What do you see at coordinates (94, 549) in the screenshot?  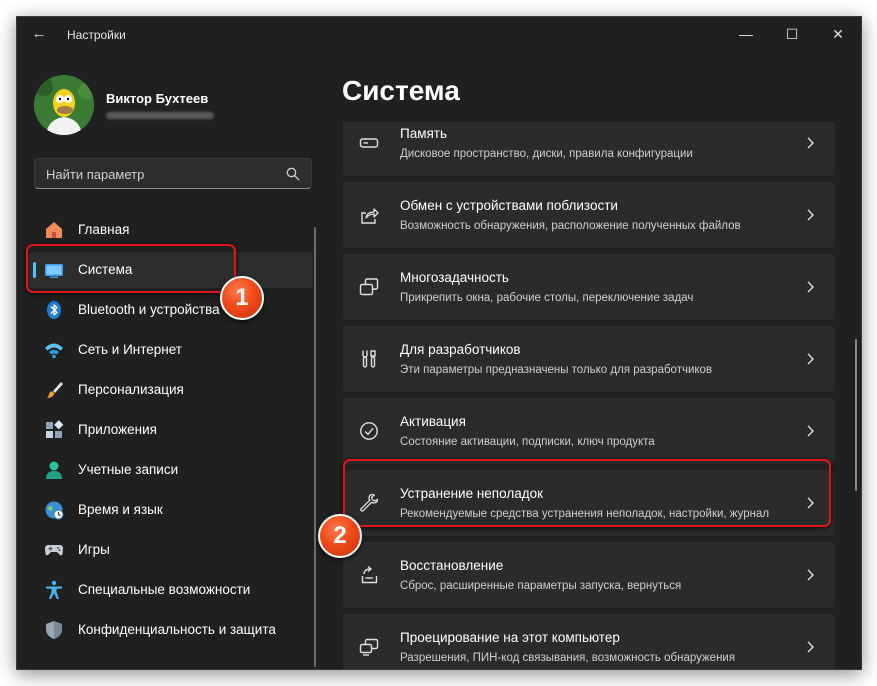 I see `sidebar-item-label: Игры` at bounding box center [94, 549].